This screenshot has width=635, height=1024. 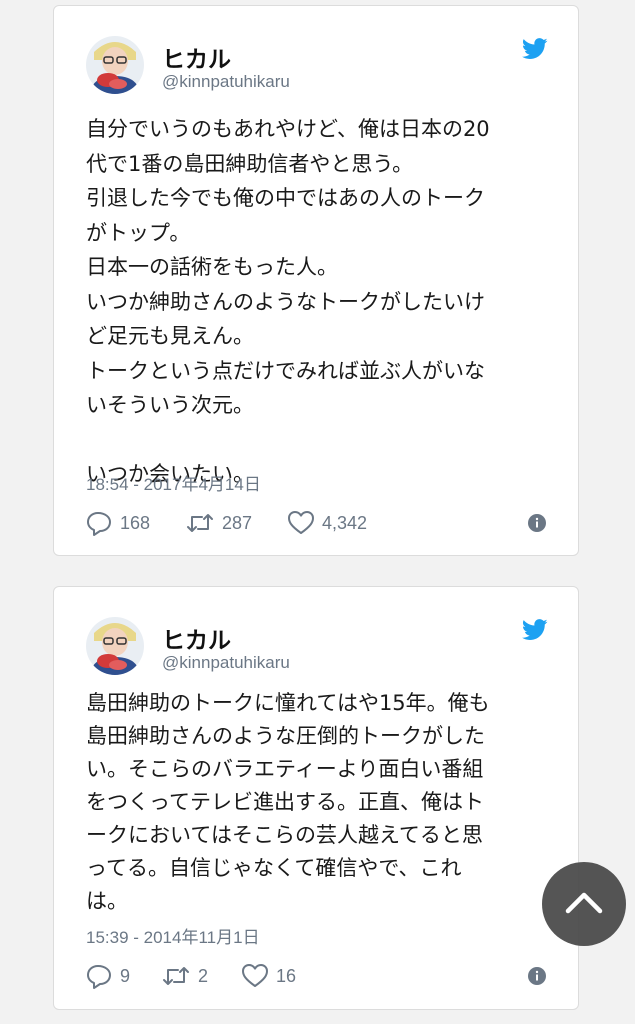 I want to click on timestamp: 18:54 - 2017年4月14日, so click(x=173, y=482).